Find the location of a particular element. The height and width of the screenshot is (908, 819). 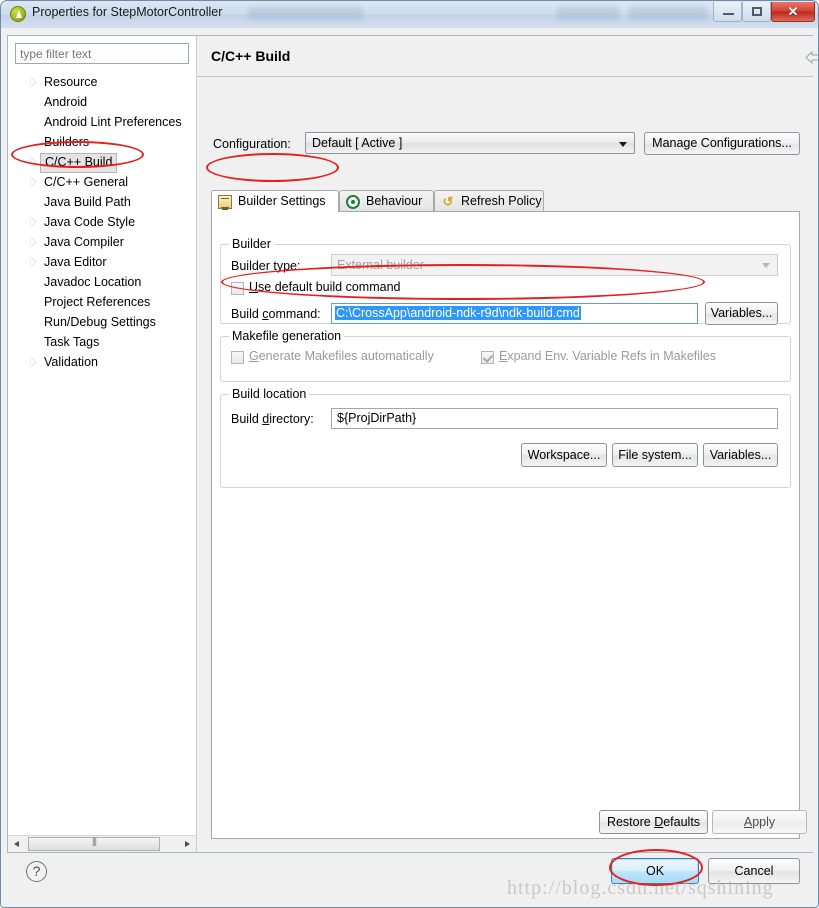

tree-item-android-lint-preferences: Android Lint Preferences is located at coordinates (102, 122).